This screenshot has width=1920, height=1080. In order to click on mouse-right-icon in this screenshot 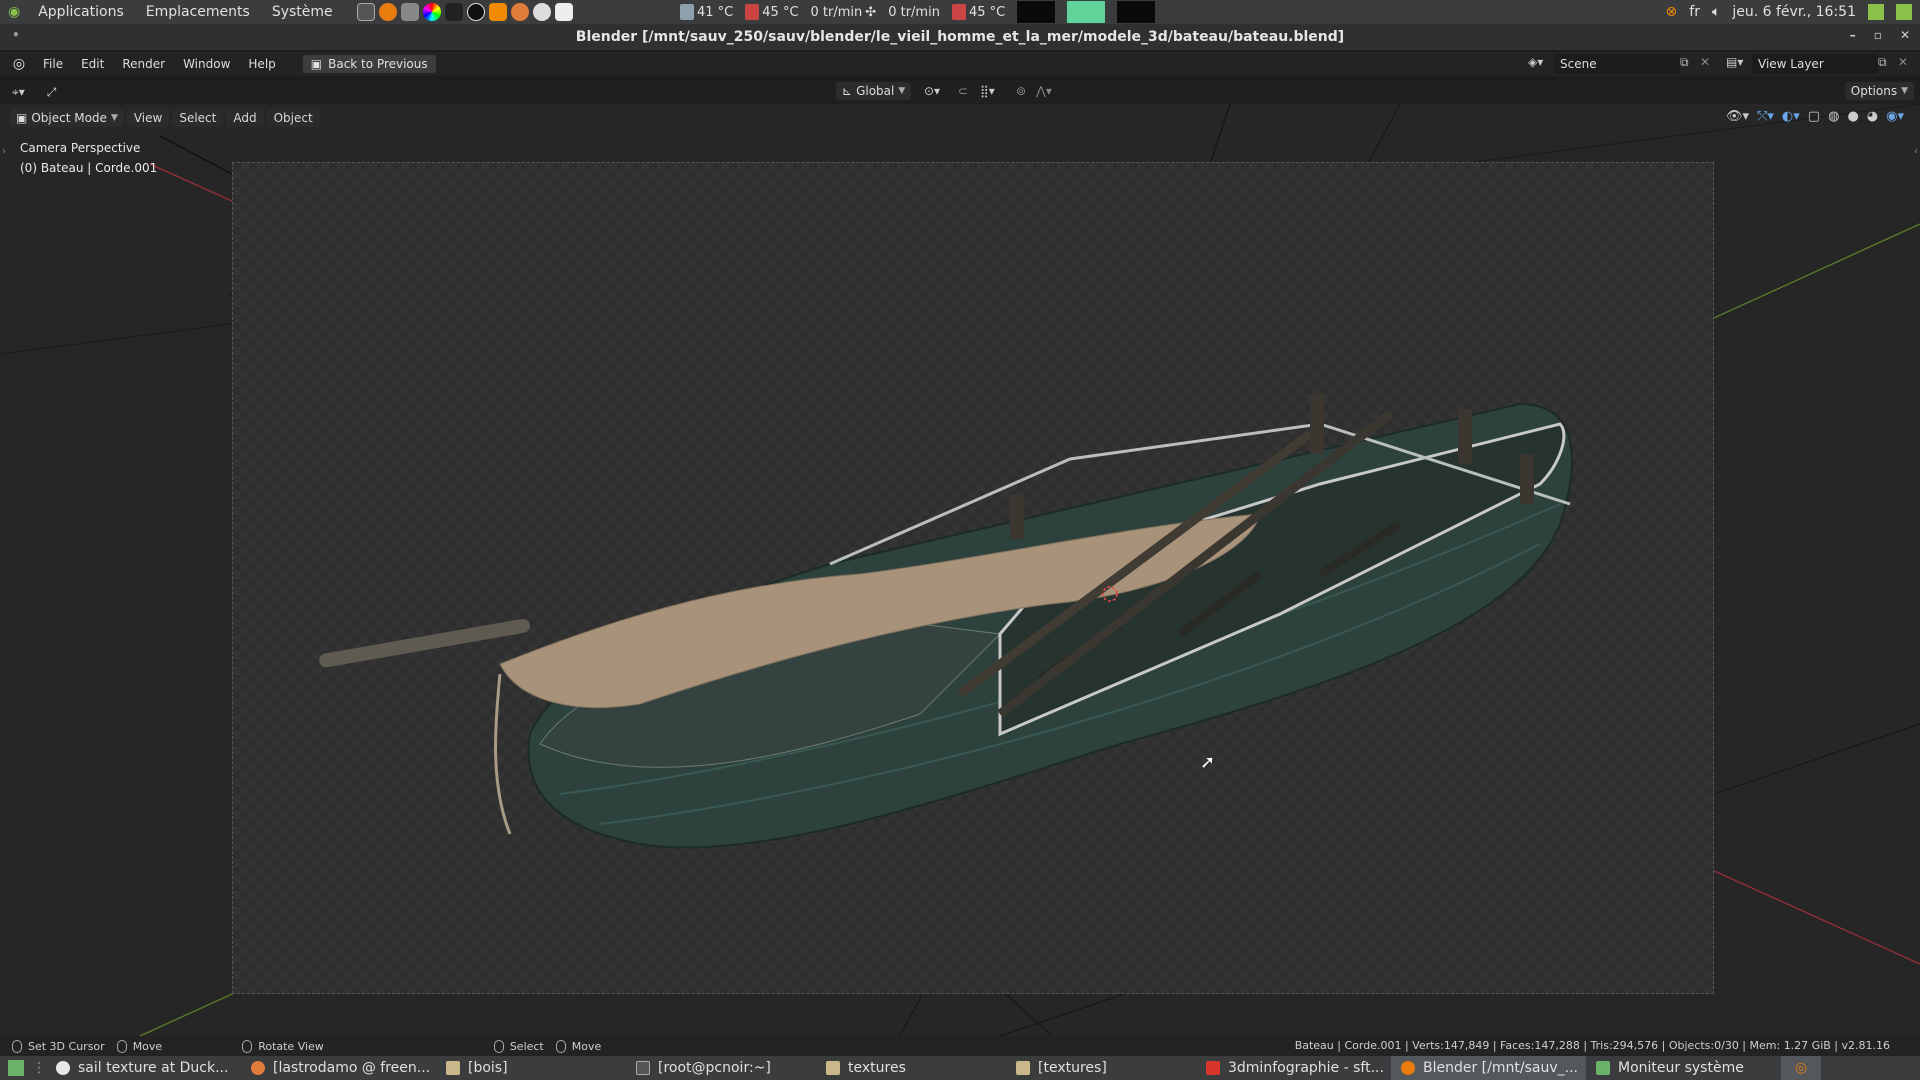, I will do `click(498, 1046)`.